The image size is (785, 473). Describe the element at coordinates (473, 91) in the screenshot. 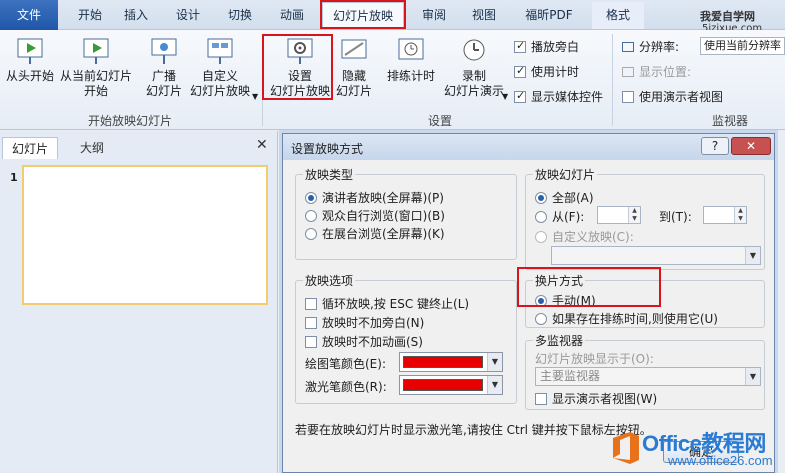

I see `record-slideshow-label-2: 幻灯片演示` at that location.